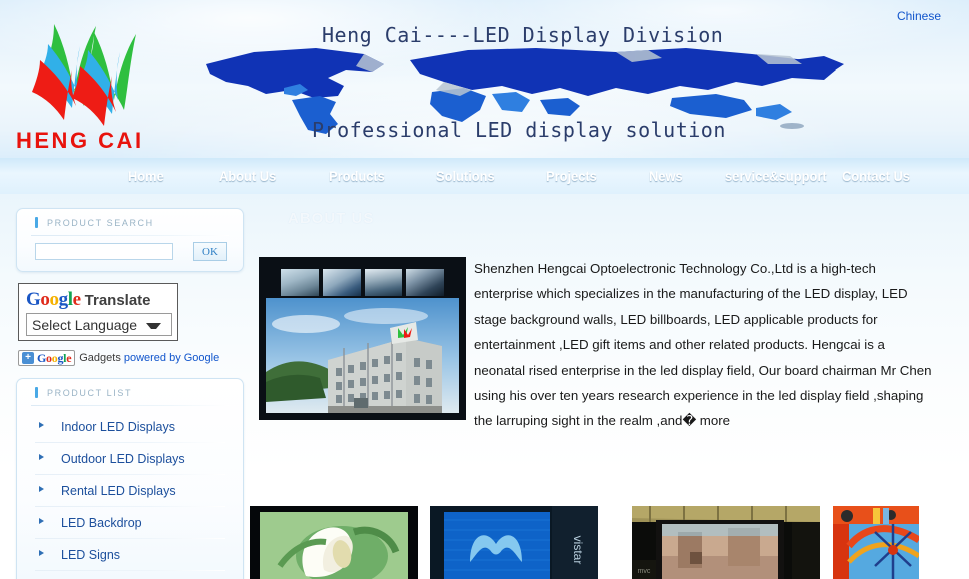 Image resolution: width=969 pixels, height=579 pixels. Describe the element at coordinates (100, 223) in the screenshot. I see `product-search-title: PRODUCT SEARCH` at that location.